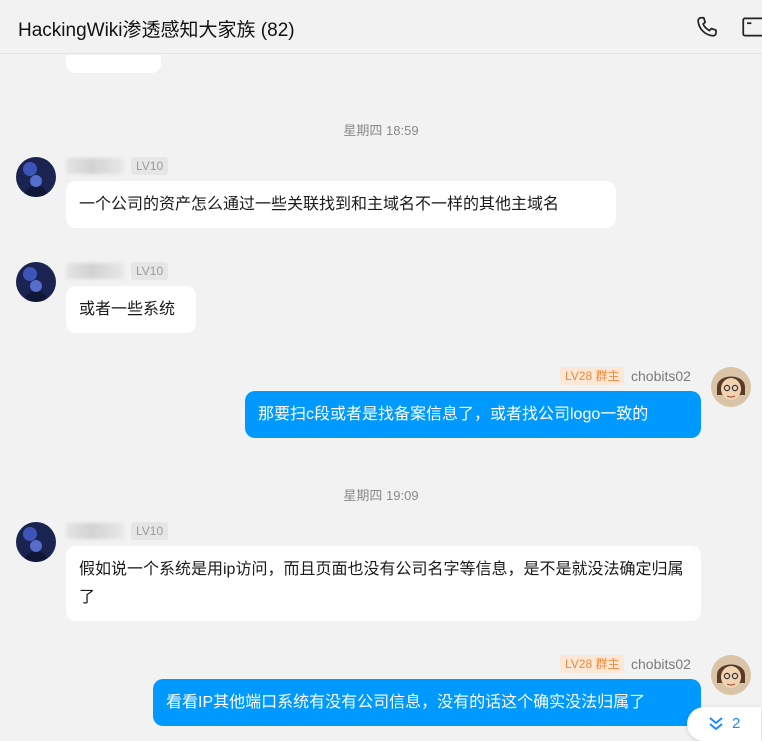 The width and height of the screenshot is (762, 741). What do you see at coordinates (707, 27) in the screenshot?
I see `phone-icon` at bounding box center [707, 27].